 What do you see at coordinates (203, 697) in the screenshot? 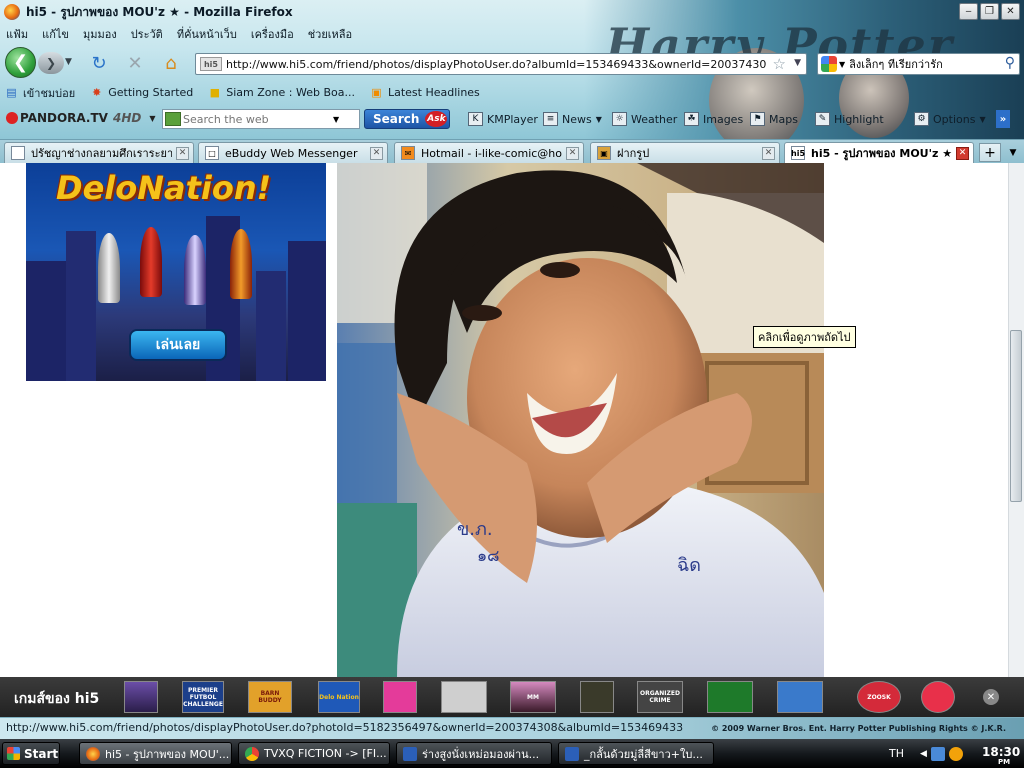
I see `game-thumb-premier-futbol: PREMIER FUTBOL CHALLENGE` at bounding box center [203, 697].